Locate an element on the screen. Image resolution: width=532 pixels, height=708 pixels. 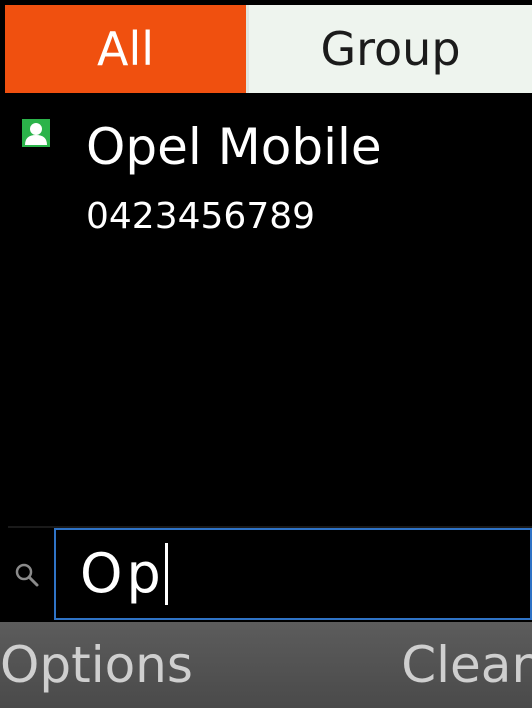
tab-all-label: All is located at coordinates (125, 49).